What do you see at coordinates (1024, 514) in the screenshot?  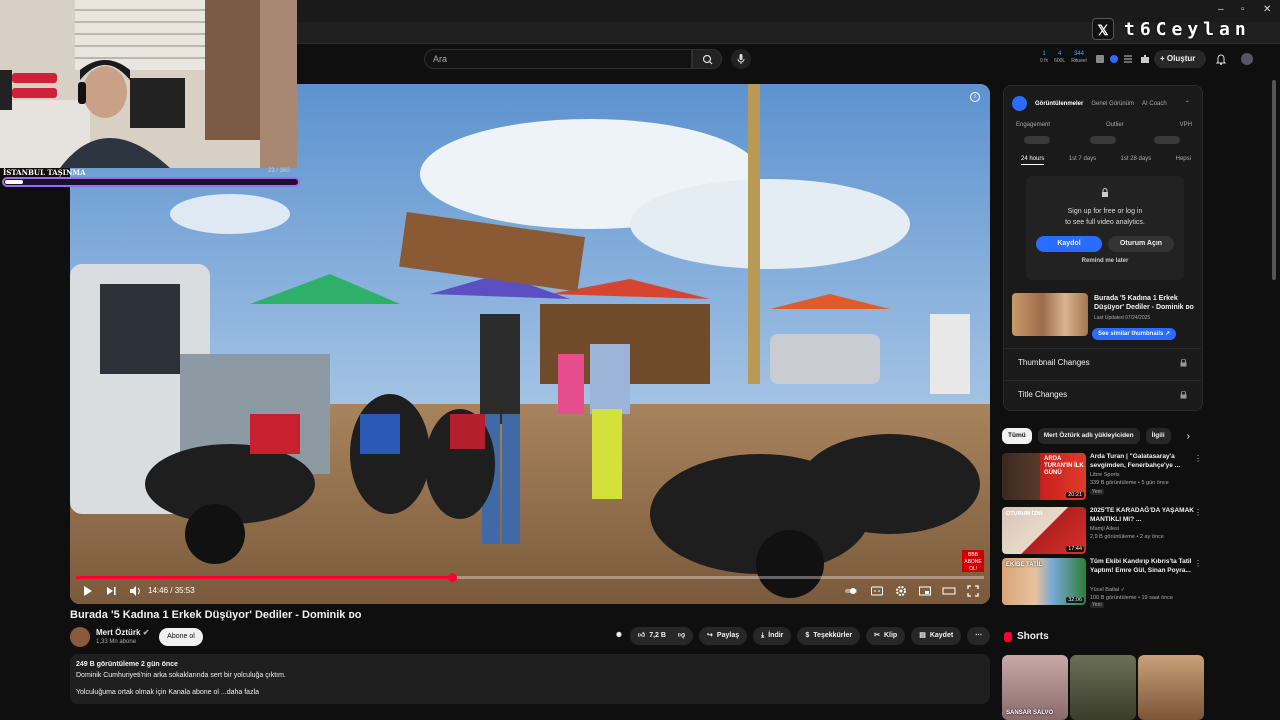 I see `thumbnail-text: OTURUM İZNİ` at bounding box center [1024, 514].